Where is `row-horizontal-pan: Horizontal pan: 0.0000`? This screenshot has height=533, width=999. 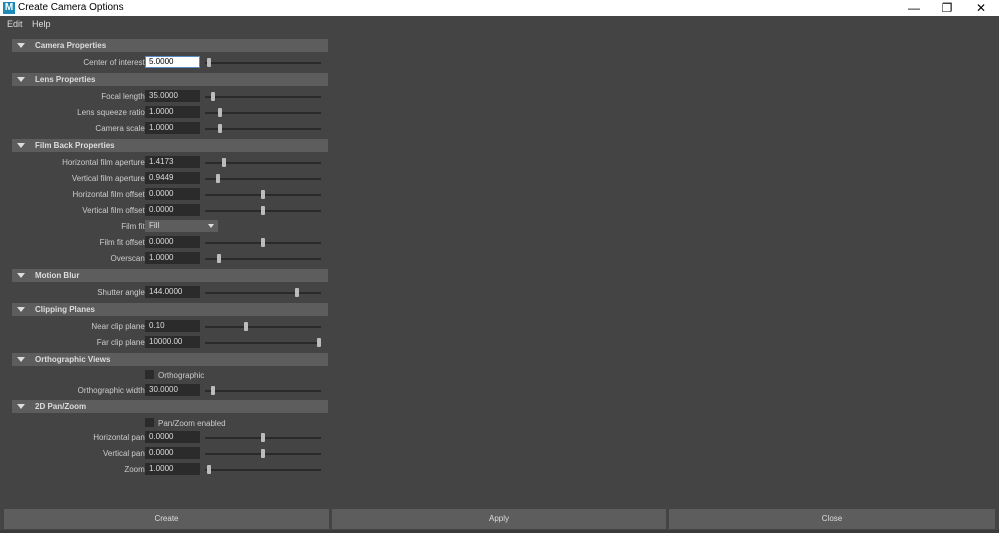
row-horizontal-pan: Horizontal pan: 0.0000 is located at coordinates (170, 437).